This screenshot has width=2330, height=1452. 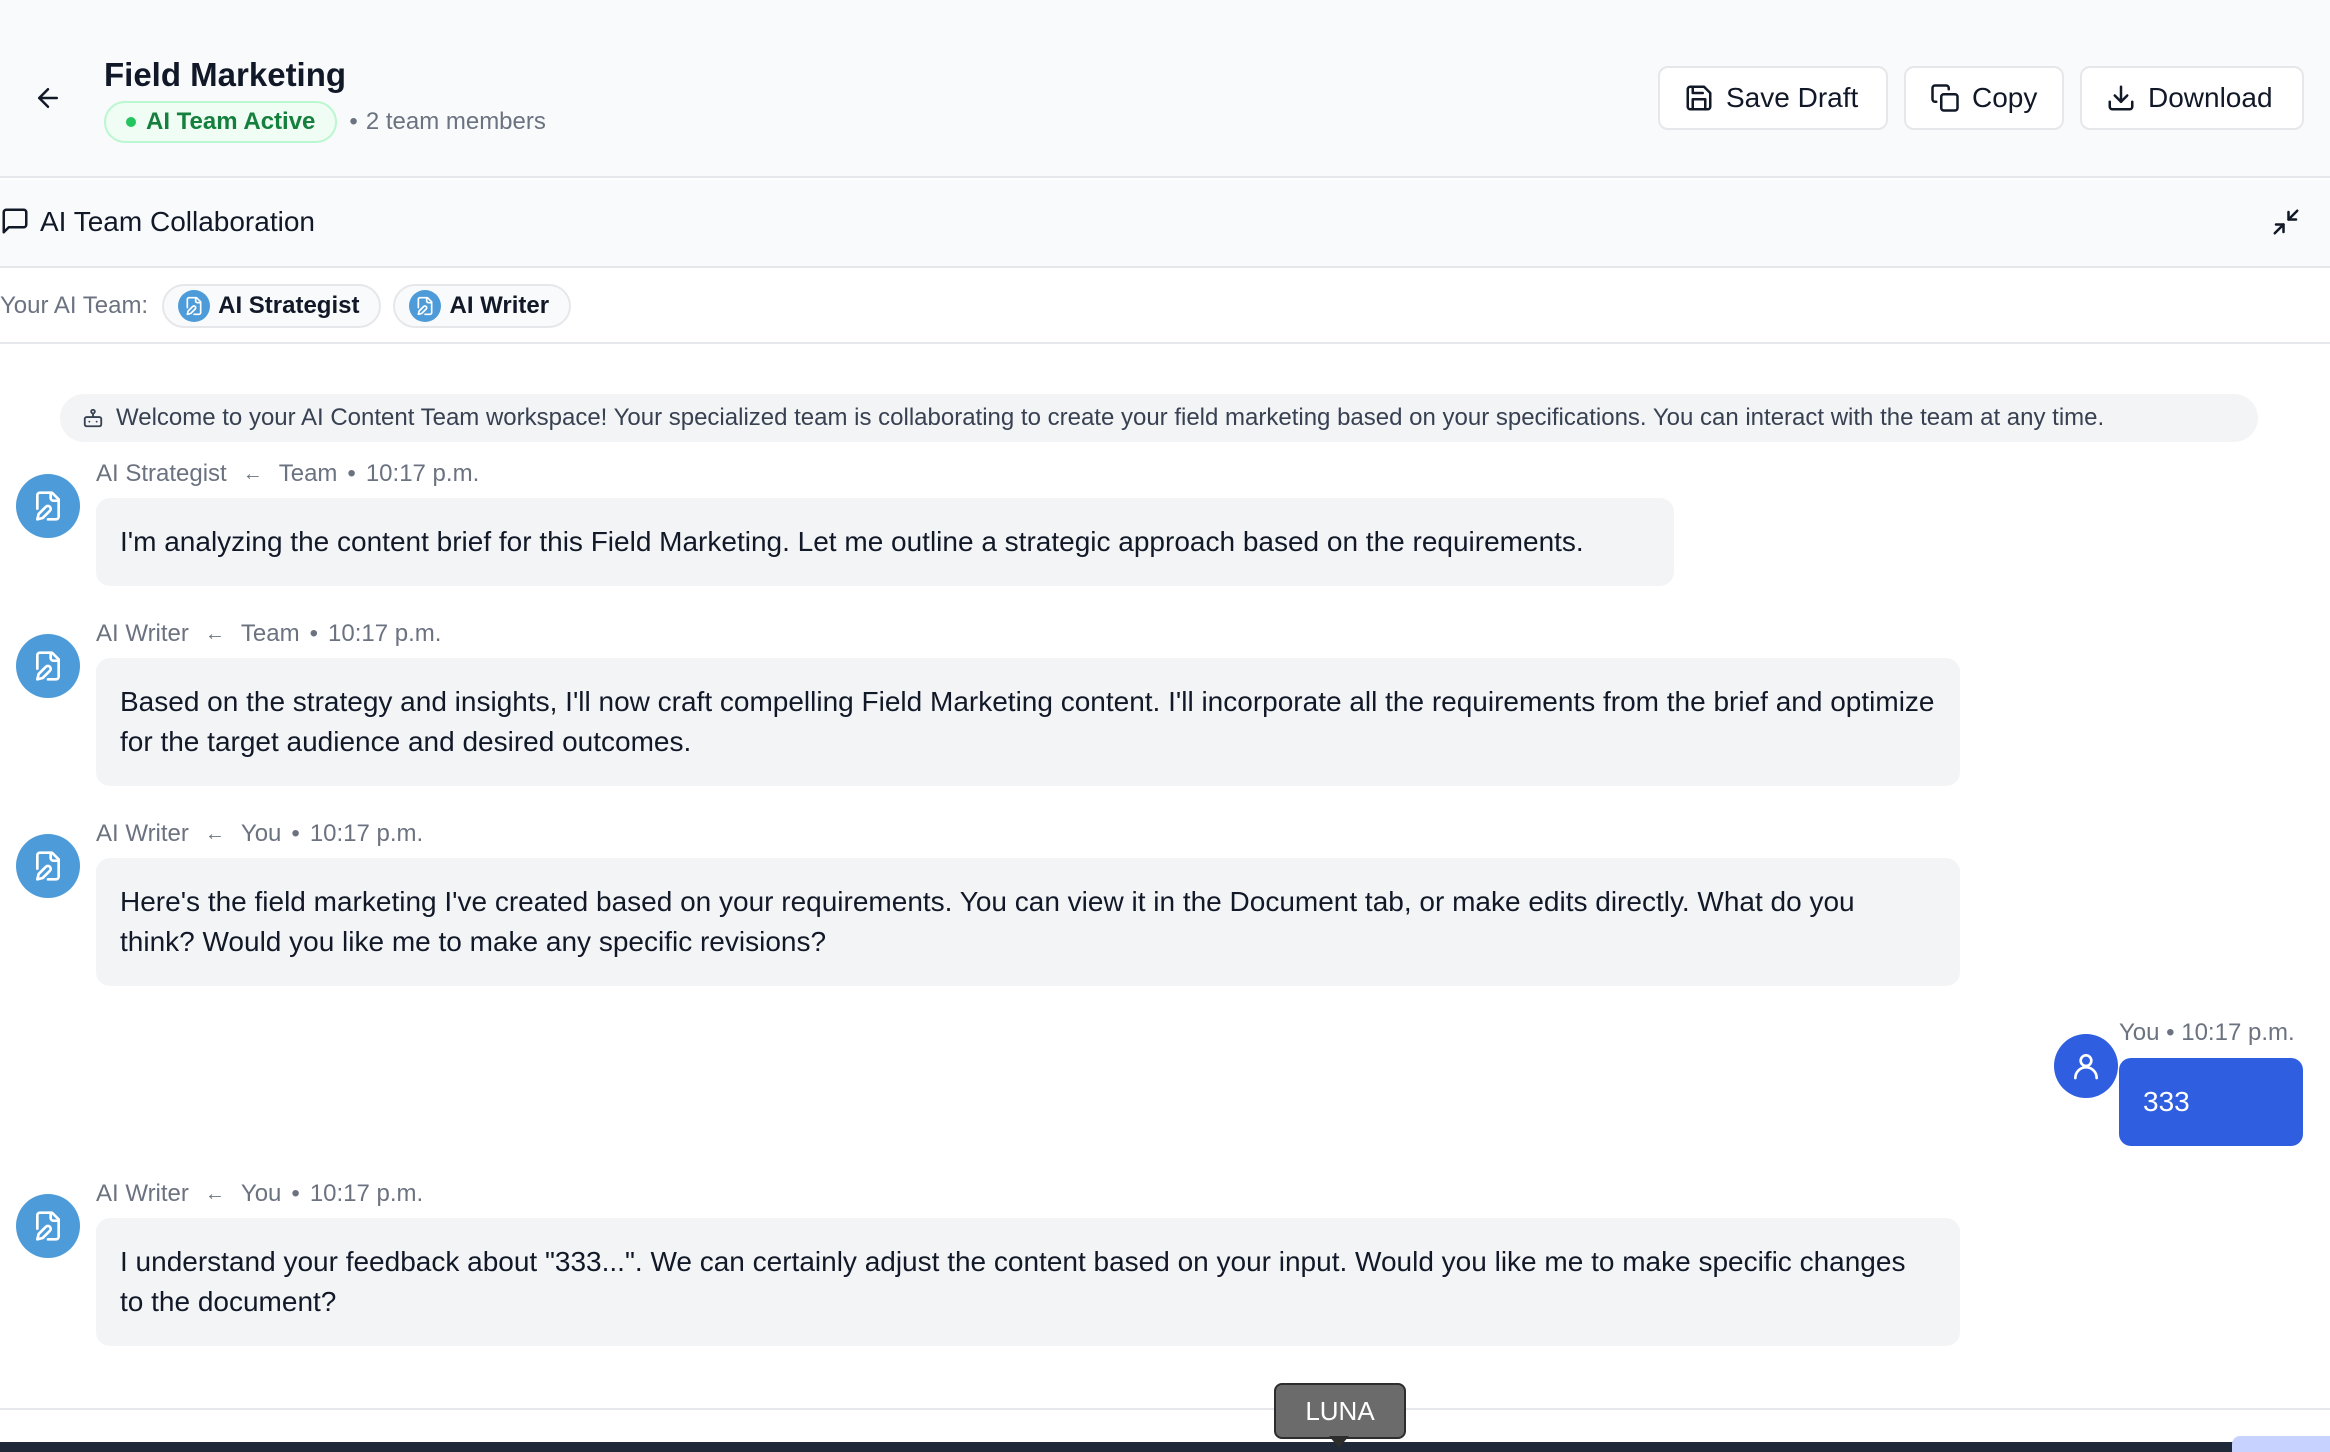 I want to click on message-meta: AI Strategist ← Team • 10:17 p.m., so click(x=287, y=474).